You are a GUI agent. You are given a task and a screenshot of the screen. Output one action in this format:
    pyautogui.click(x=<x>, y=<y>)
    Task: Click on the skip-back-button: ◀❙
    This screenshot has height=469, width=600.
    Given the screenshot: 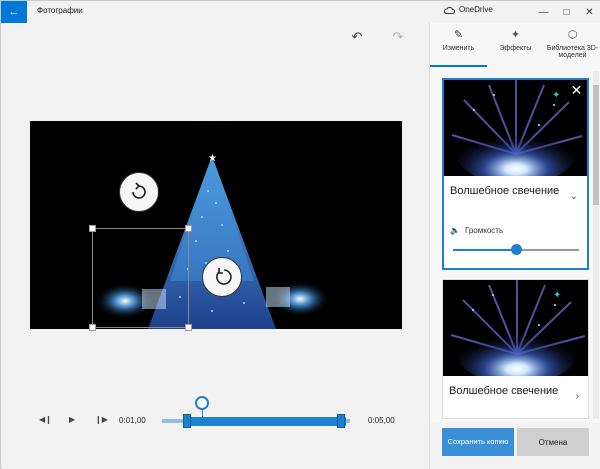 What is the action you would take?
    pyautogui.click(x=45, y=419)
    